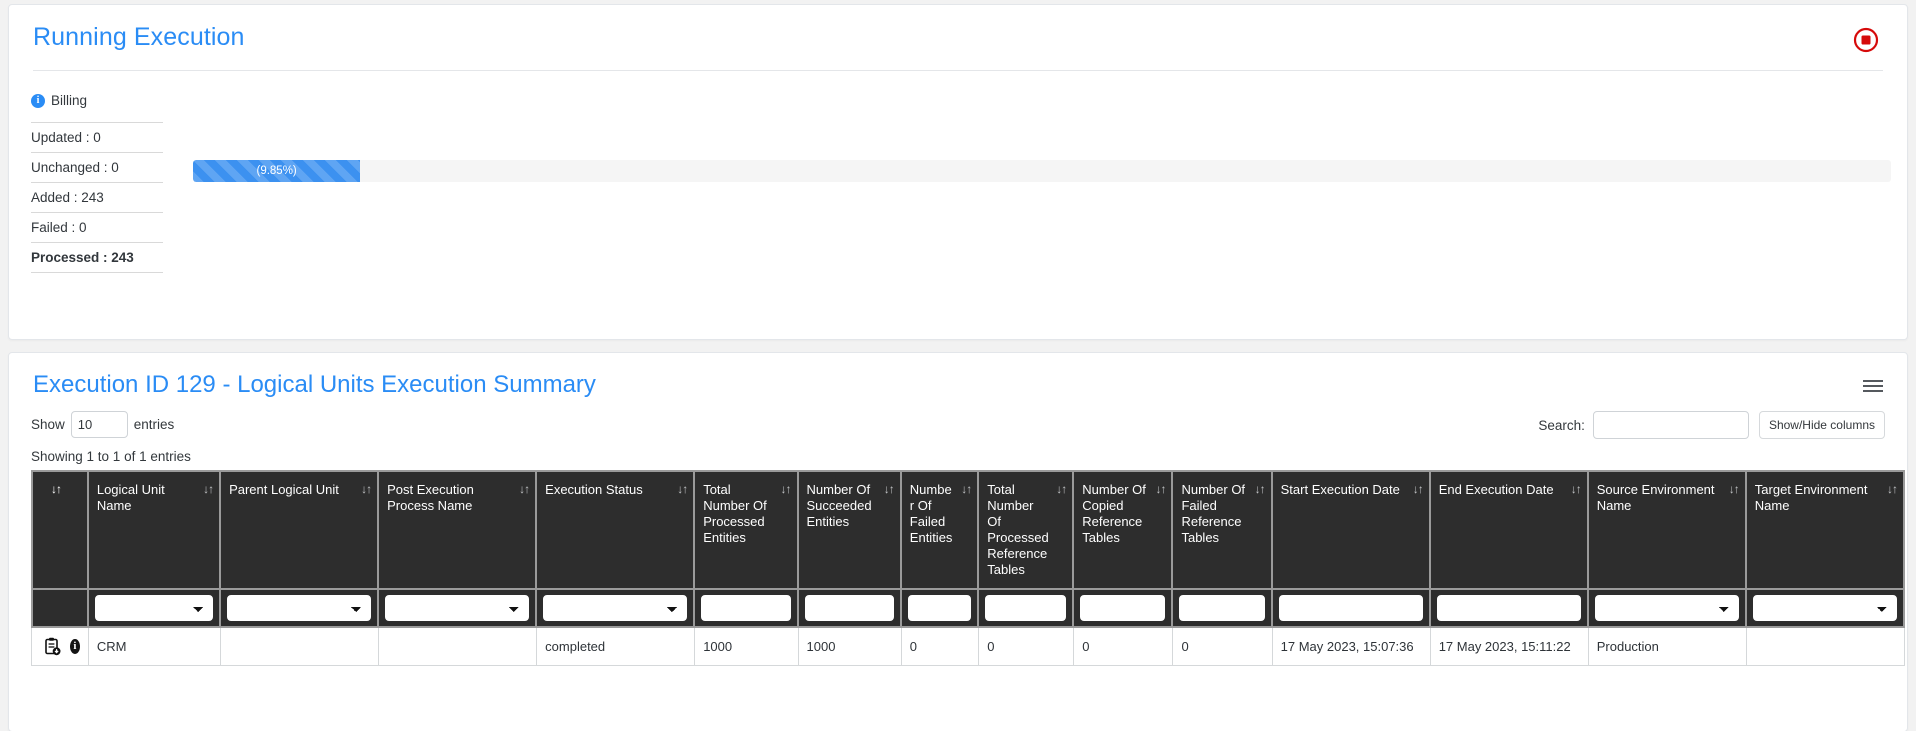 The height and width of the screenshot is (731, 1916). Describe the element at coordinates (1124, 530) in the screenshot. I see `column-header-number-of-copied-reference-tables: Number Of Copied Reference Tables ↓↑` at that location.